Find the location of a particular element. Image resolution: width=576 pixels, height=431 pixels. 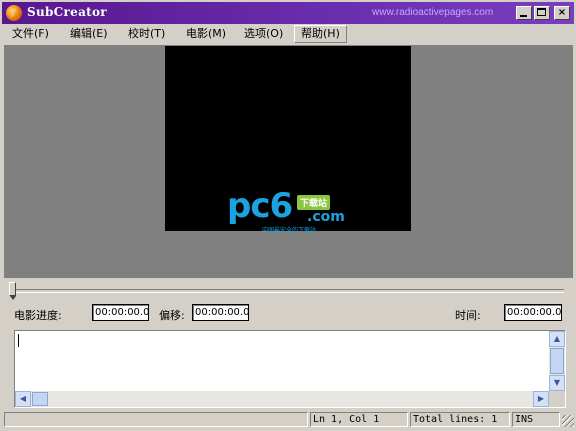

watermark-logo: pc6 下载站 .com 中国最安全的下载站 is located at coordinates (292, 210).